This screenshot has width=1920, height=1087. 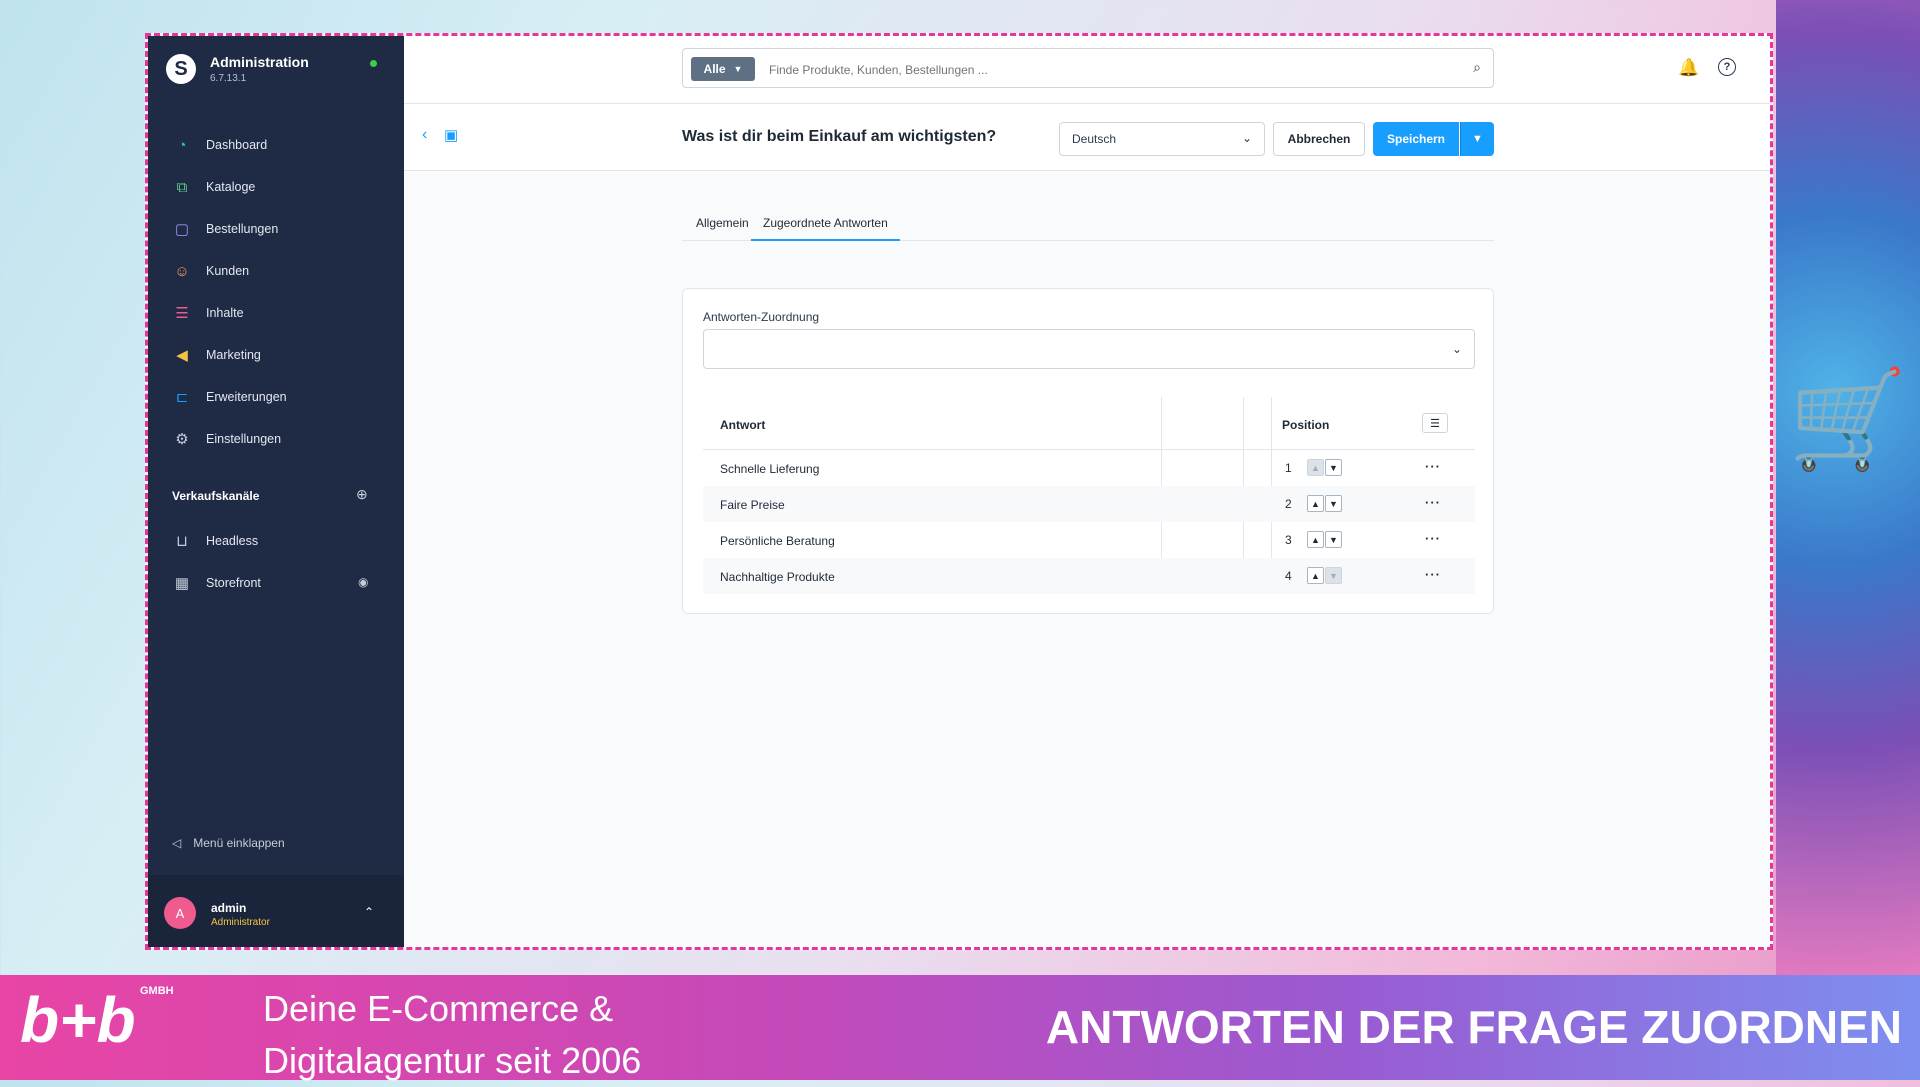 I want to click on add-sales-channel-icon: ⊕, so click(x=362, y=494).